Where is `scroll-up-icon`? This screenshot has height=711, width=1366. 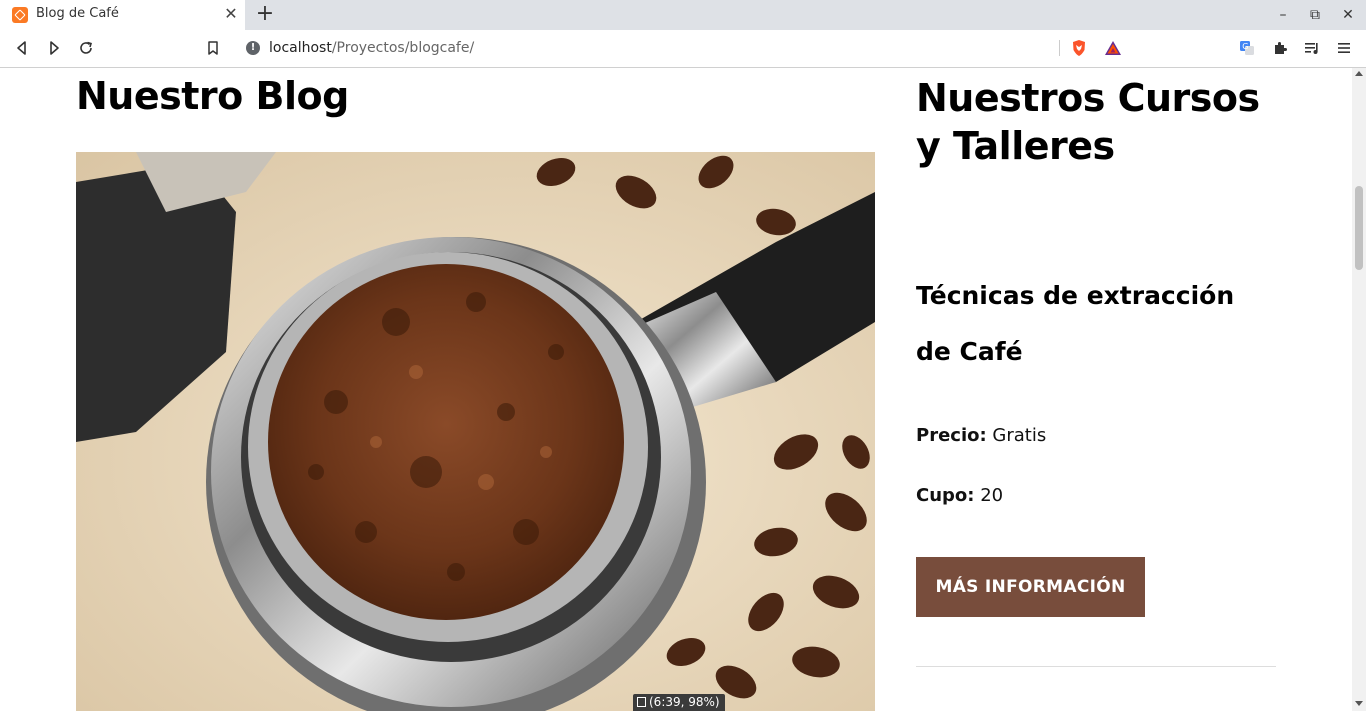 scroll-up-icon is located at coordinates (1359, 73).